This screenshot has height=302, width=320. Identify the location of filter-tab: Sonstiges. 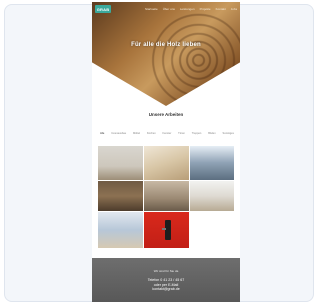
(228, 133).